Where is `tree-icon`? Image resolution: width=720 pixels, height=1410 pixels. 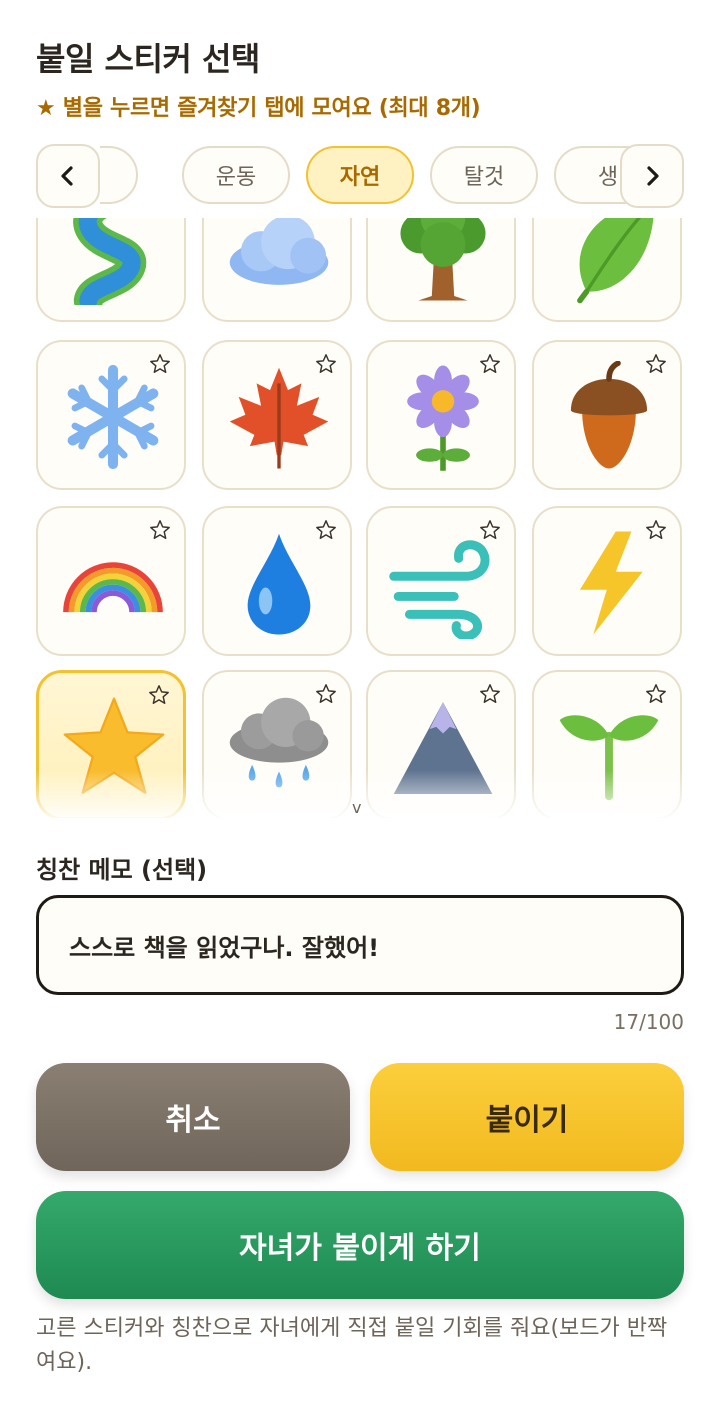
tree-icon is located at coordinates (443, 259).